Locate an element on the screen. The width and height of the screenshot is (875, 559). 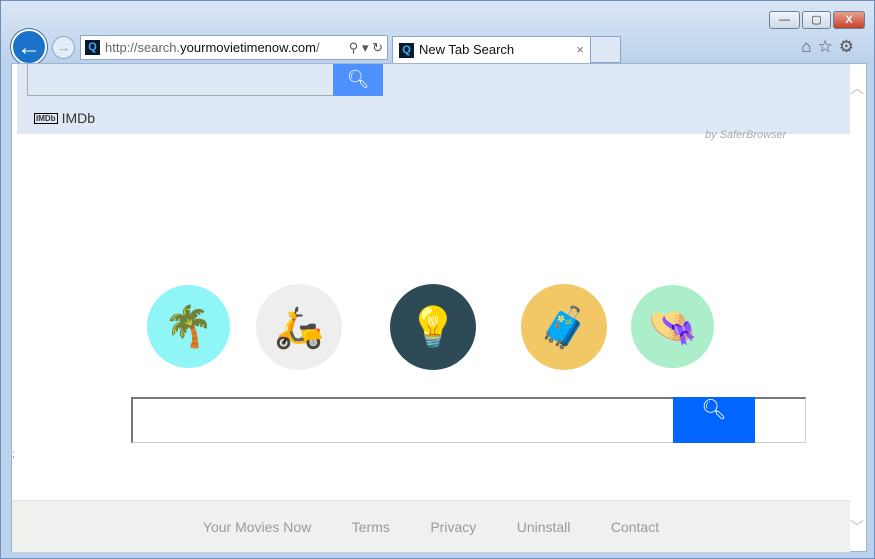
tab-new-tab-search: Q New Tab Search × is located at coordinates (491, 49).